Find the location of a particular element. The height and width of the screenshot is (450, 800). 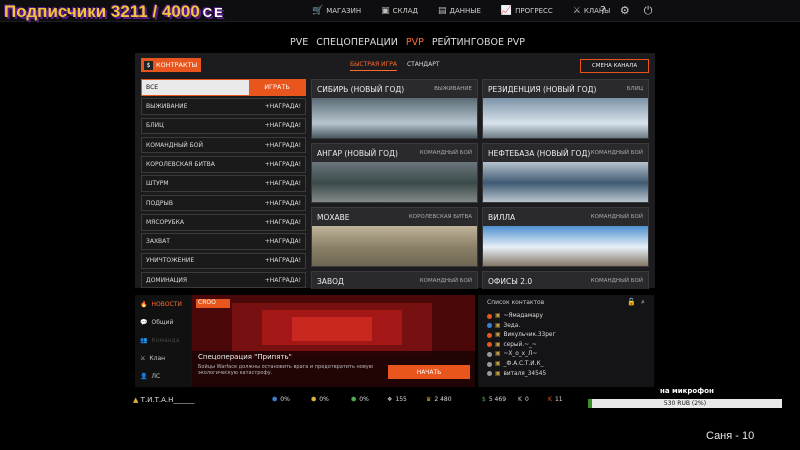

change-channel-button: СМЕНА КАНАЛА is located at coordinates (614, 66).